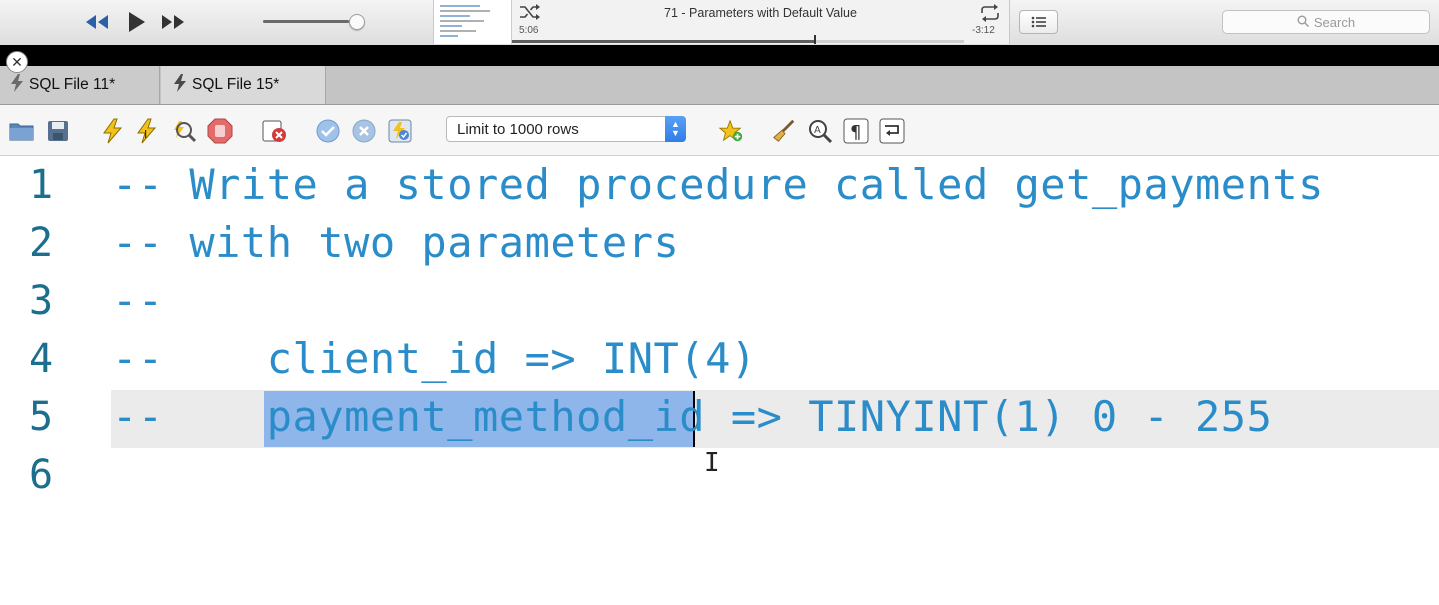 This screenshot has height=605, width=1439. What do you see at coordinates (473, 22) in the screenshot?
I see `video-thumbnail` at bounding box center [473, 22].